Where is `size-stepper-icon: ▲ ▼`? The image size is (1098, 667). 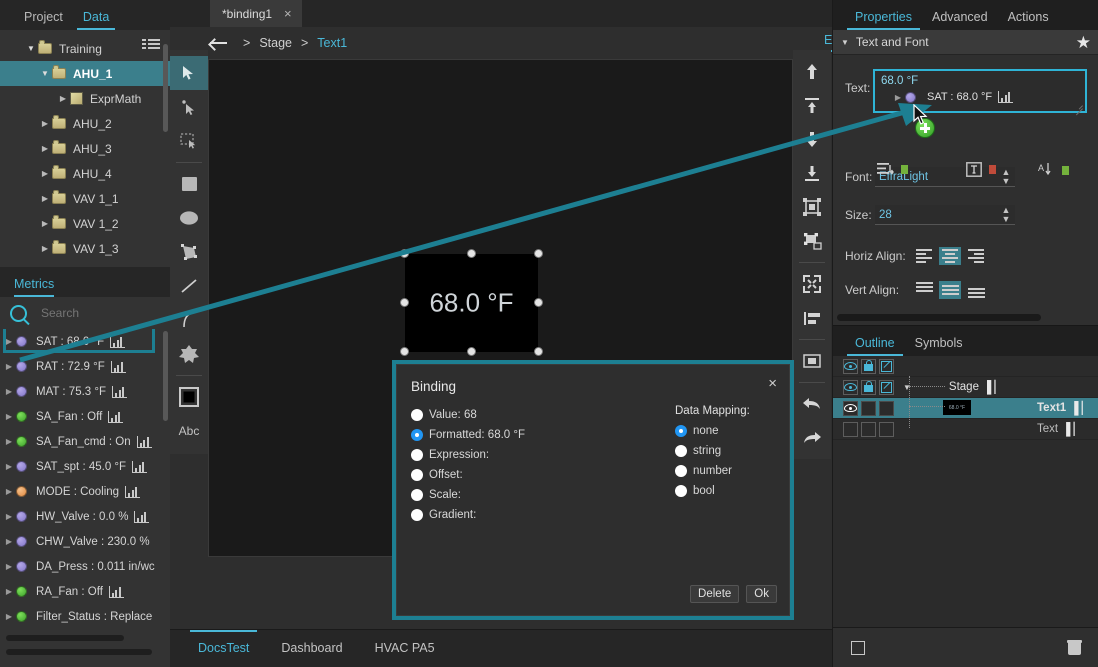 size-stepper-icon: ▲ ▼ is located at coordinates (1006, 215).